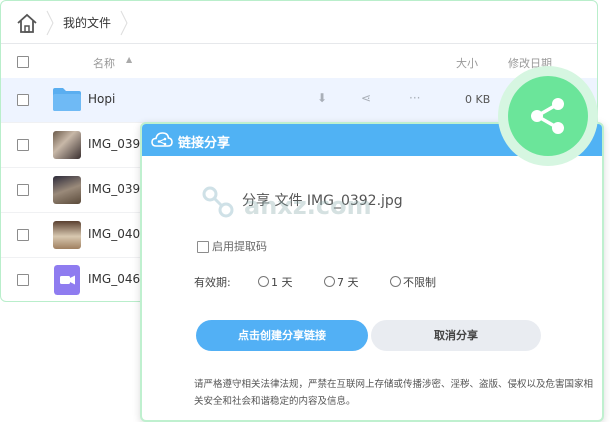  What do you see at coordinates (118, 189) in the screenshot?
I see `file-name: IMG_0392` at bounding box center [118, 189].